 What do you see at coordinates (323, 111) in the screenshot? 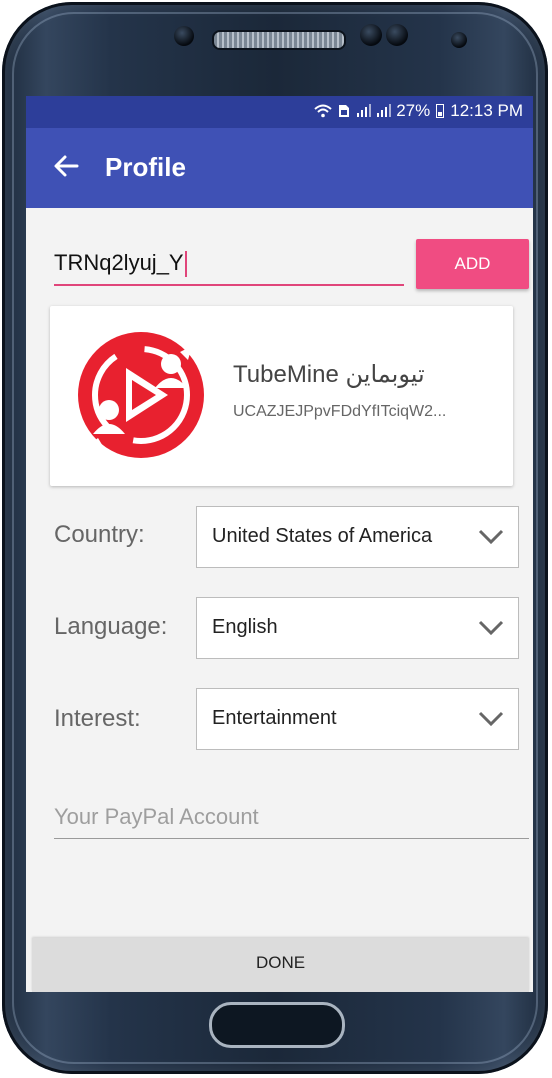
I see `wifi-icon` at bounding box center [323, 111].